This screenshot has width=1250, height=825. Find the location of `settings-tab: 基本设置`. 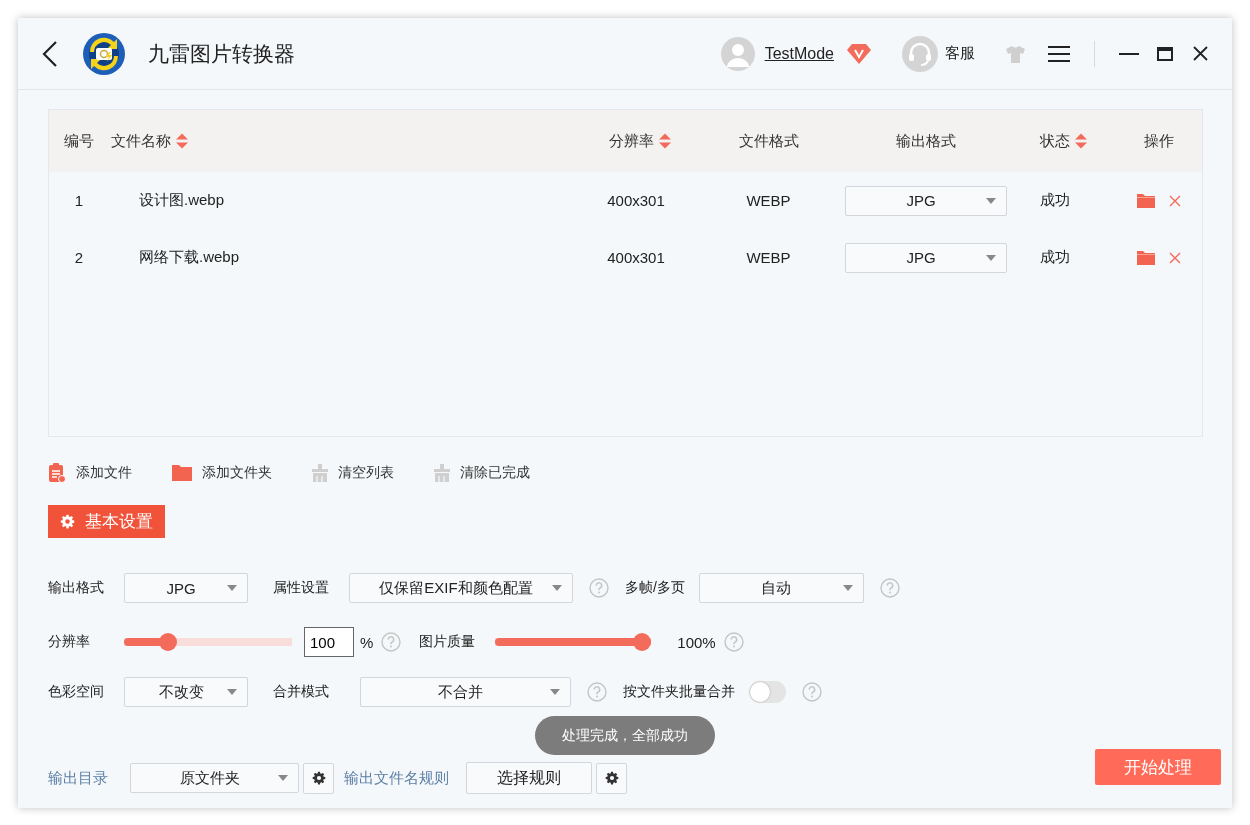

settings-tab: 基本设置 is located at coordinates (106, 521).